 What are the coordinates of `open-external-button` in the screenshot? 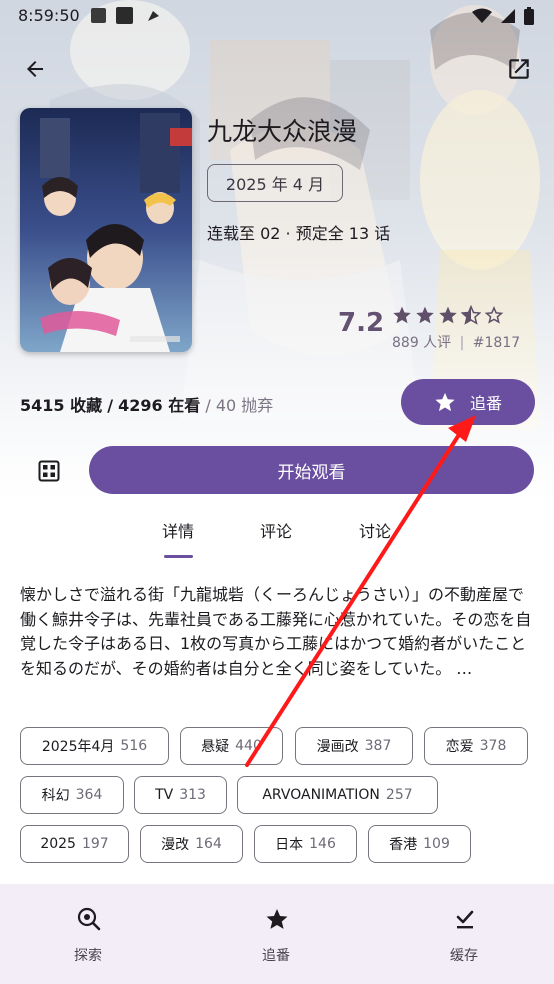 It's located at (519, 69).